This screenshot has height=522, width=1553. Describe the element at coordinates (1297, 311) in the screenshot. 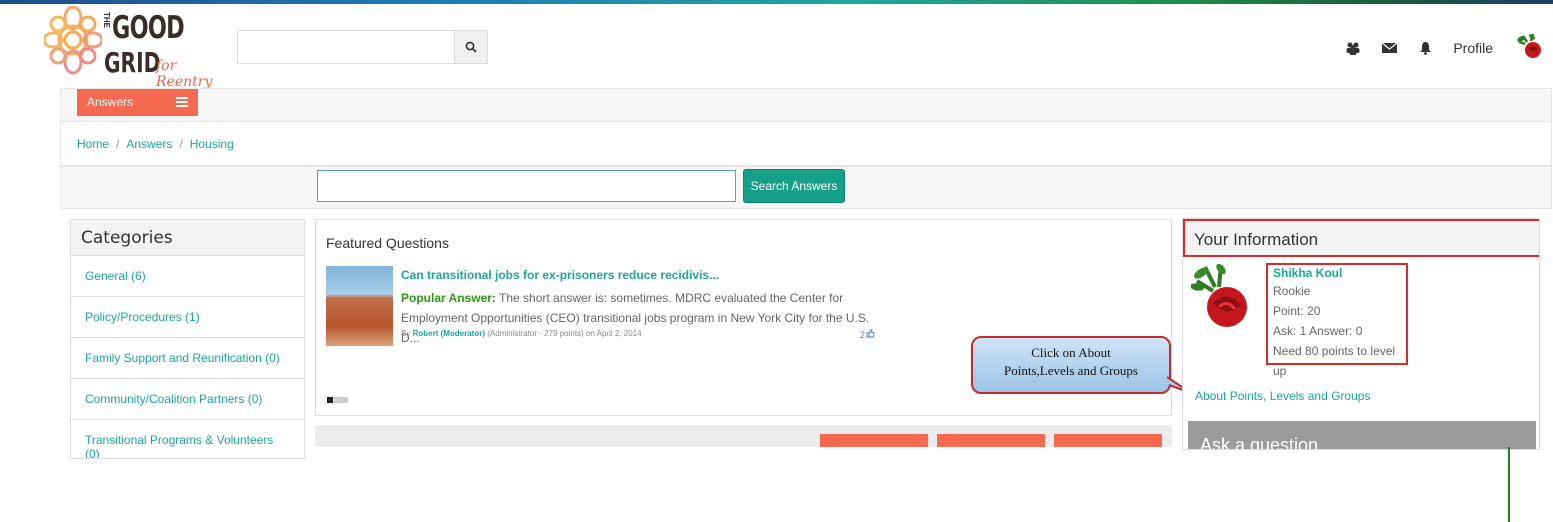

I see `user-points: Point: 20` at that location.